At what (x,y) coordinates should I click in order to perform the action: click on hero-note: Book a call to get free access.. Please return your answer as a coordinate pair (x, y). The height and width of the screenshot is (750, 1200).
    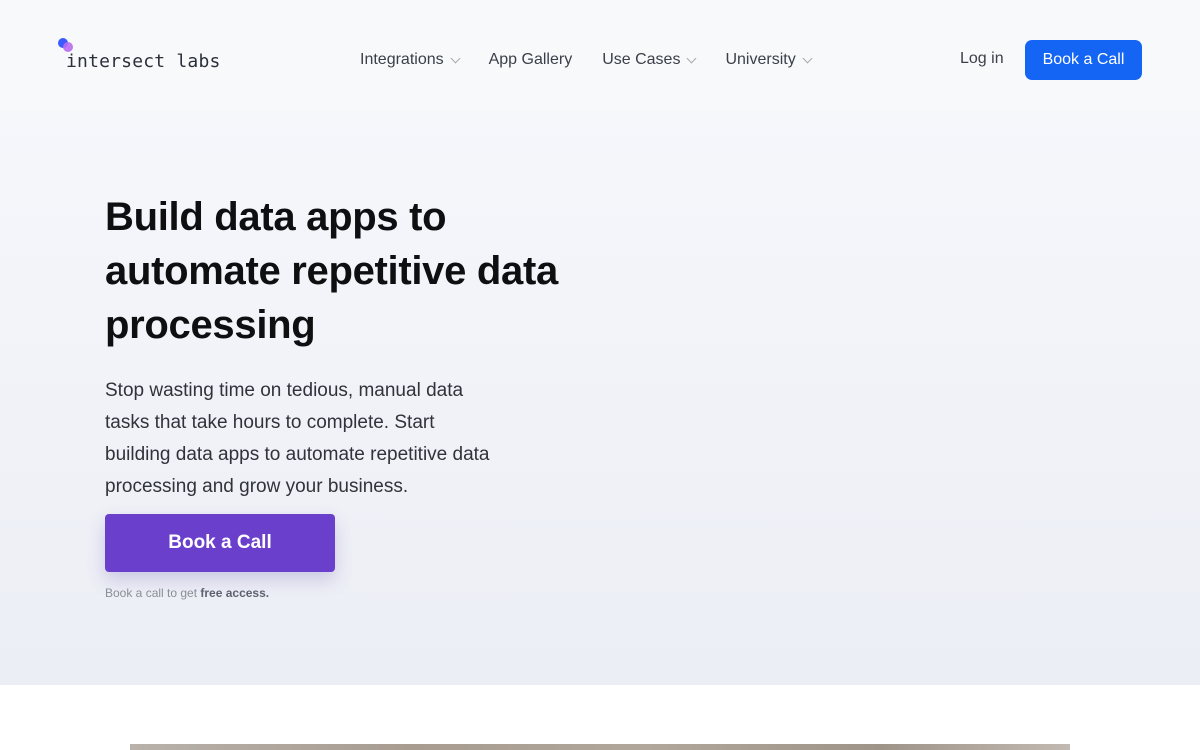
    Looking at the image, I should click on (187, 593).